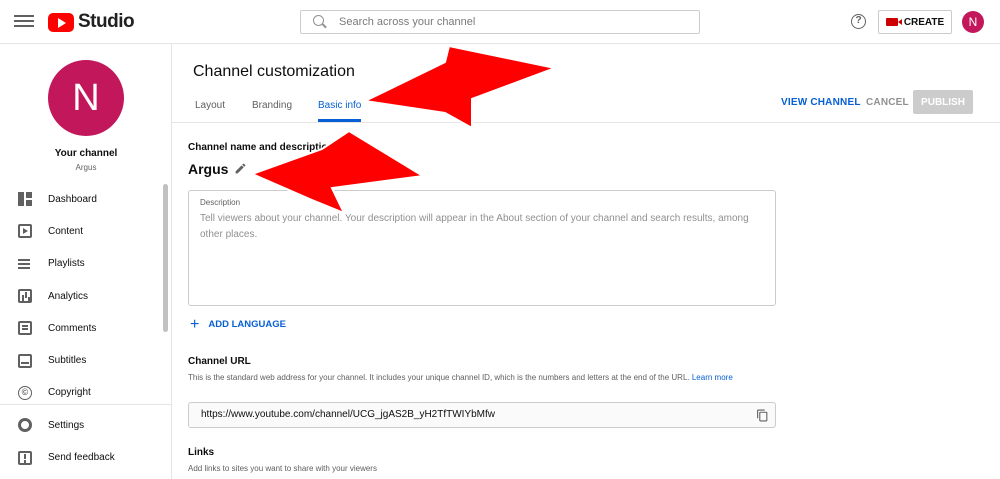  What do you see at coordinates (25, 392) in the screenshot?
I see `copyright-icon: ©` at bounding box center [25, 392].